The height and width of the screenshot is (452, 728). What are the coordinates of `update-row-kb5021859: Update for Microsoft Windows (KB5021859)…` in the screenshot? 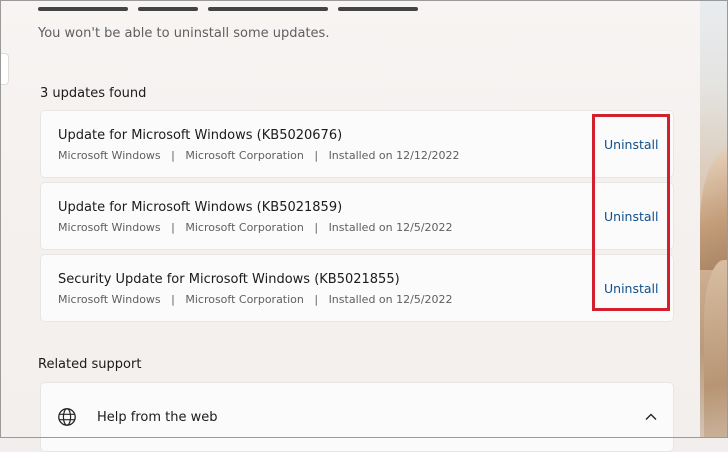 It's located at (357, 216).